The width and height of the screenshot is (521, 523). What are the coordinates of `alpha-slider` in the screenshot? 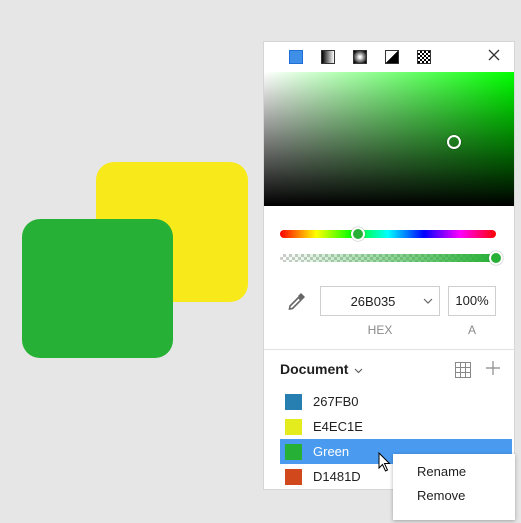 It's located at (391, 258).